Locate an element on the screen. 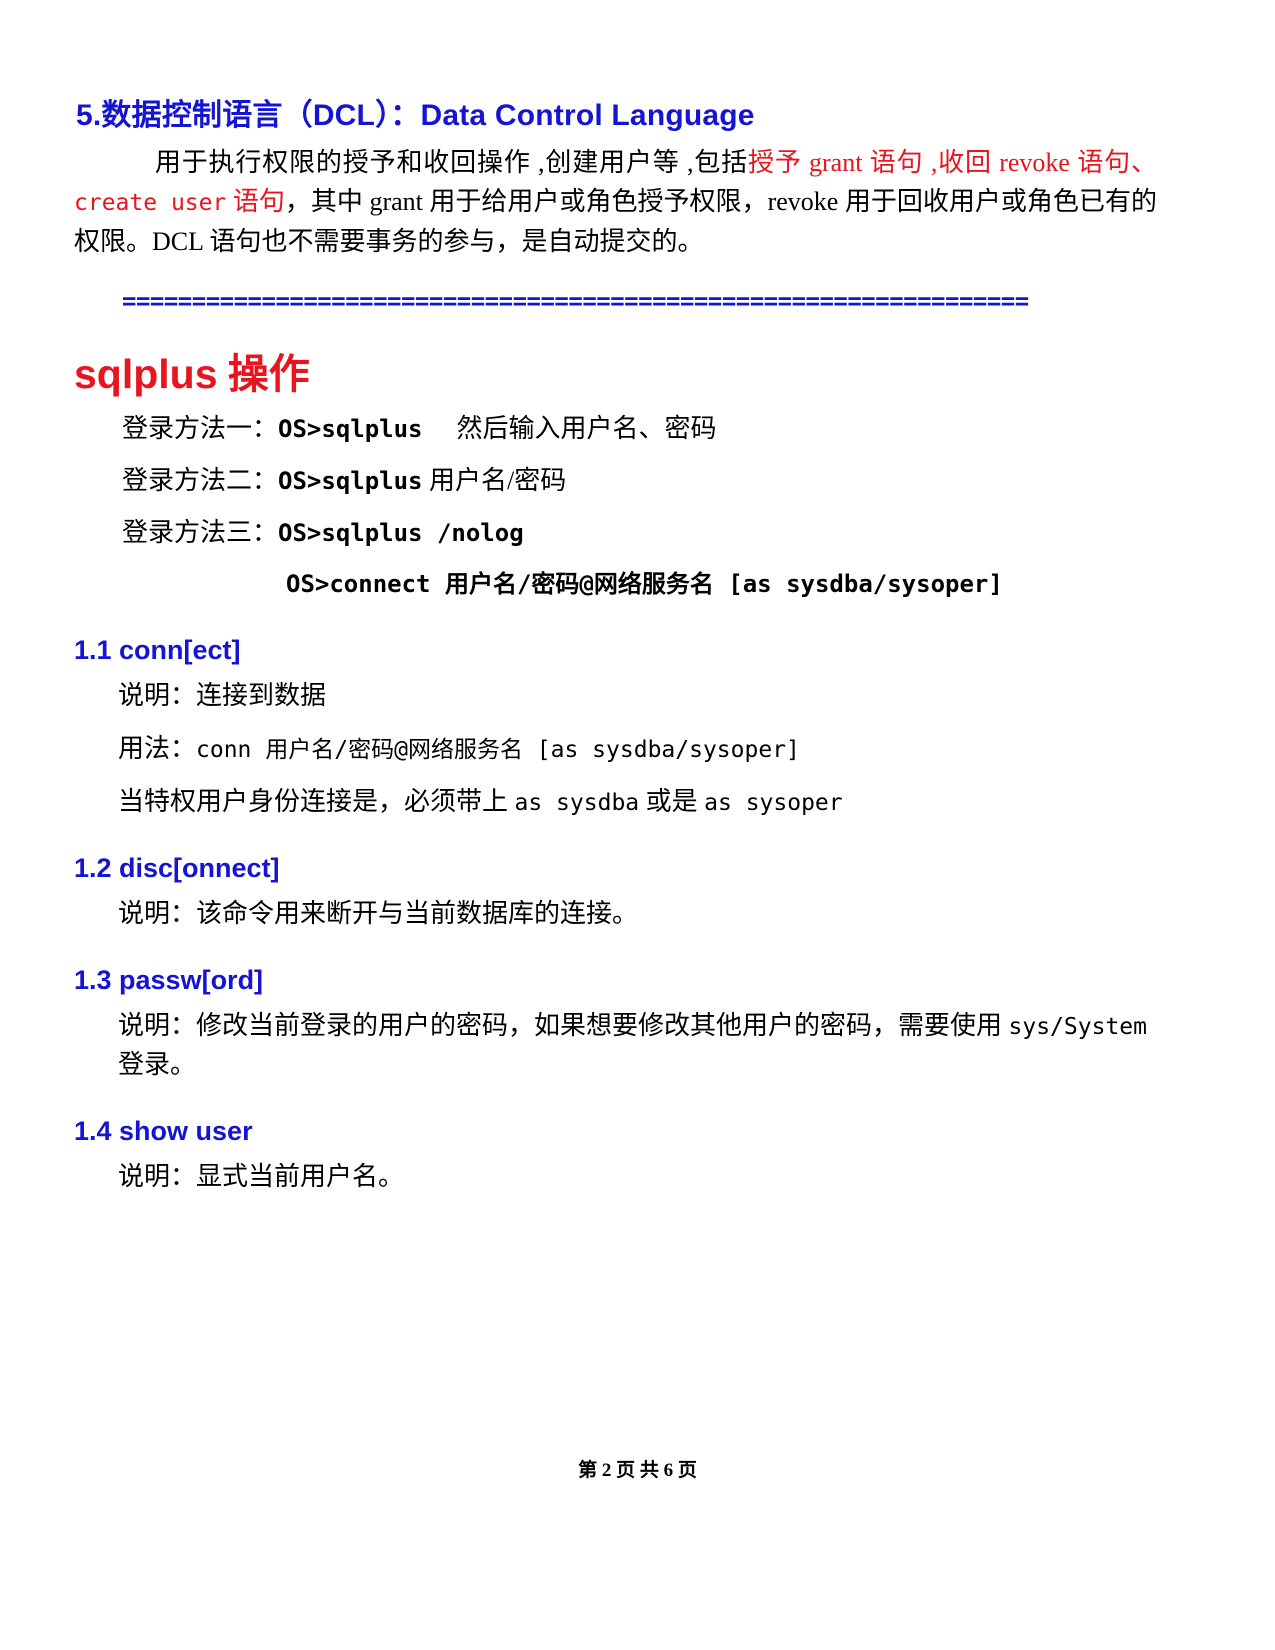 The width and height of the screenshot is (1275, 1650). conn-privilege-code-sysdba: as sysdba is located at coordinates (577, 803).